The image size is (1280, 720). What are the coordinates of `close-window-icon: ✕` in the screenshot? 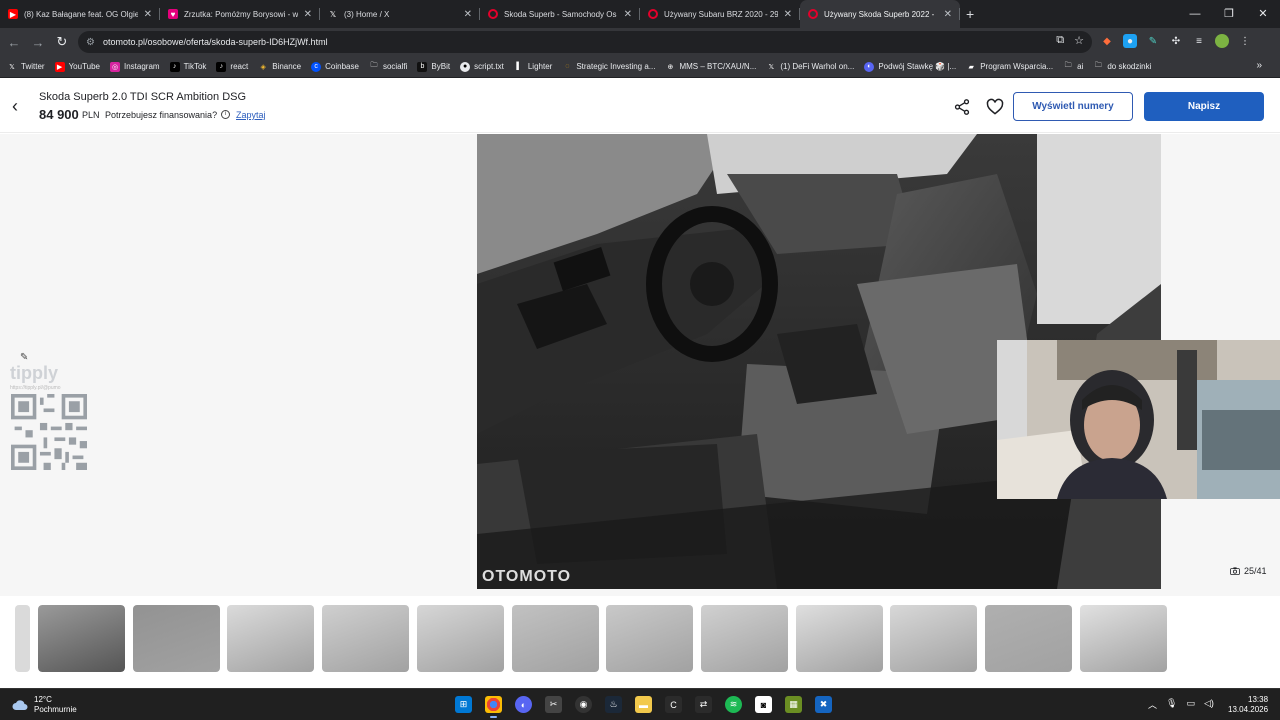 It's located at (1263, 14).